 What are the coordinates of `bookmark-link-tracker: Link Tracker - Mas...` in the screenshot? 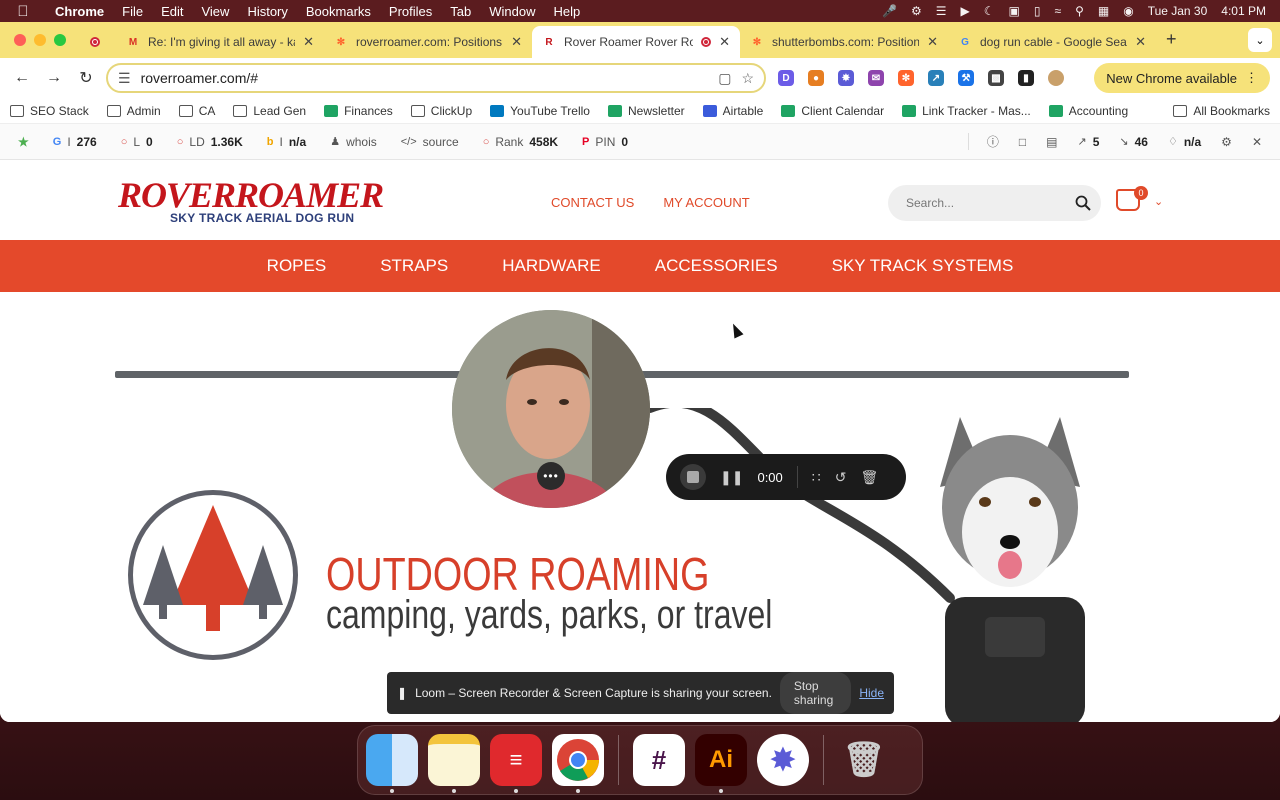 It's located at (966, 111).